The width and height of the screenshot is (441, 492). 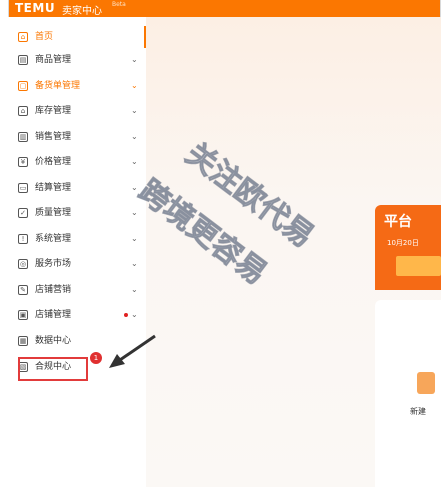 What do you see at coordinates (44, 37) in the screenshot?
I see `sidebar-item-label: 首页` at bounding box center [44, 37].